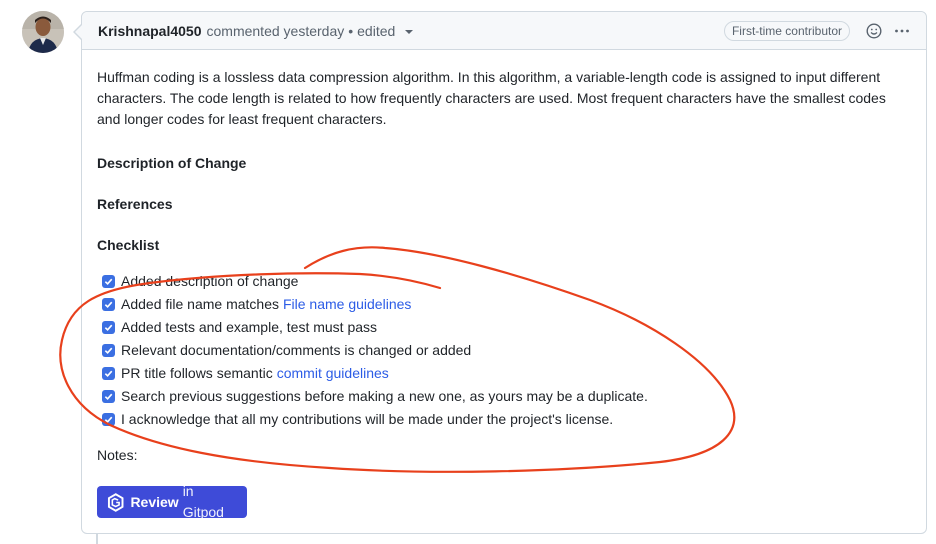 This screenshot has width=936, height=544. What do you see at coordinates (43, 32) in the screenshot?
I see `avatar` at bounding box center [43, 32].